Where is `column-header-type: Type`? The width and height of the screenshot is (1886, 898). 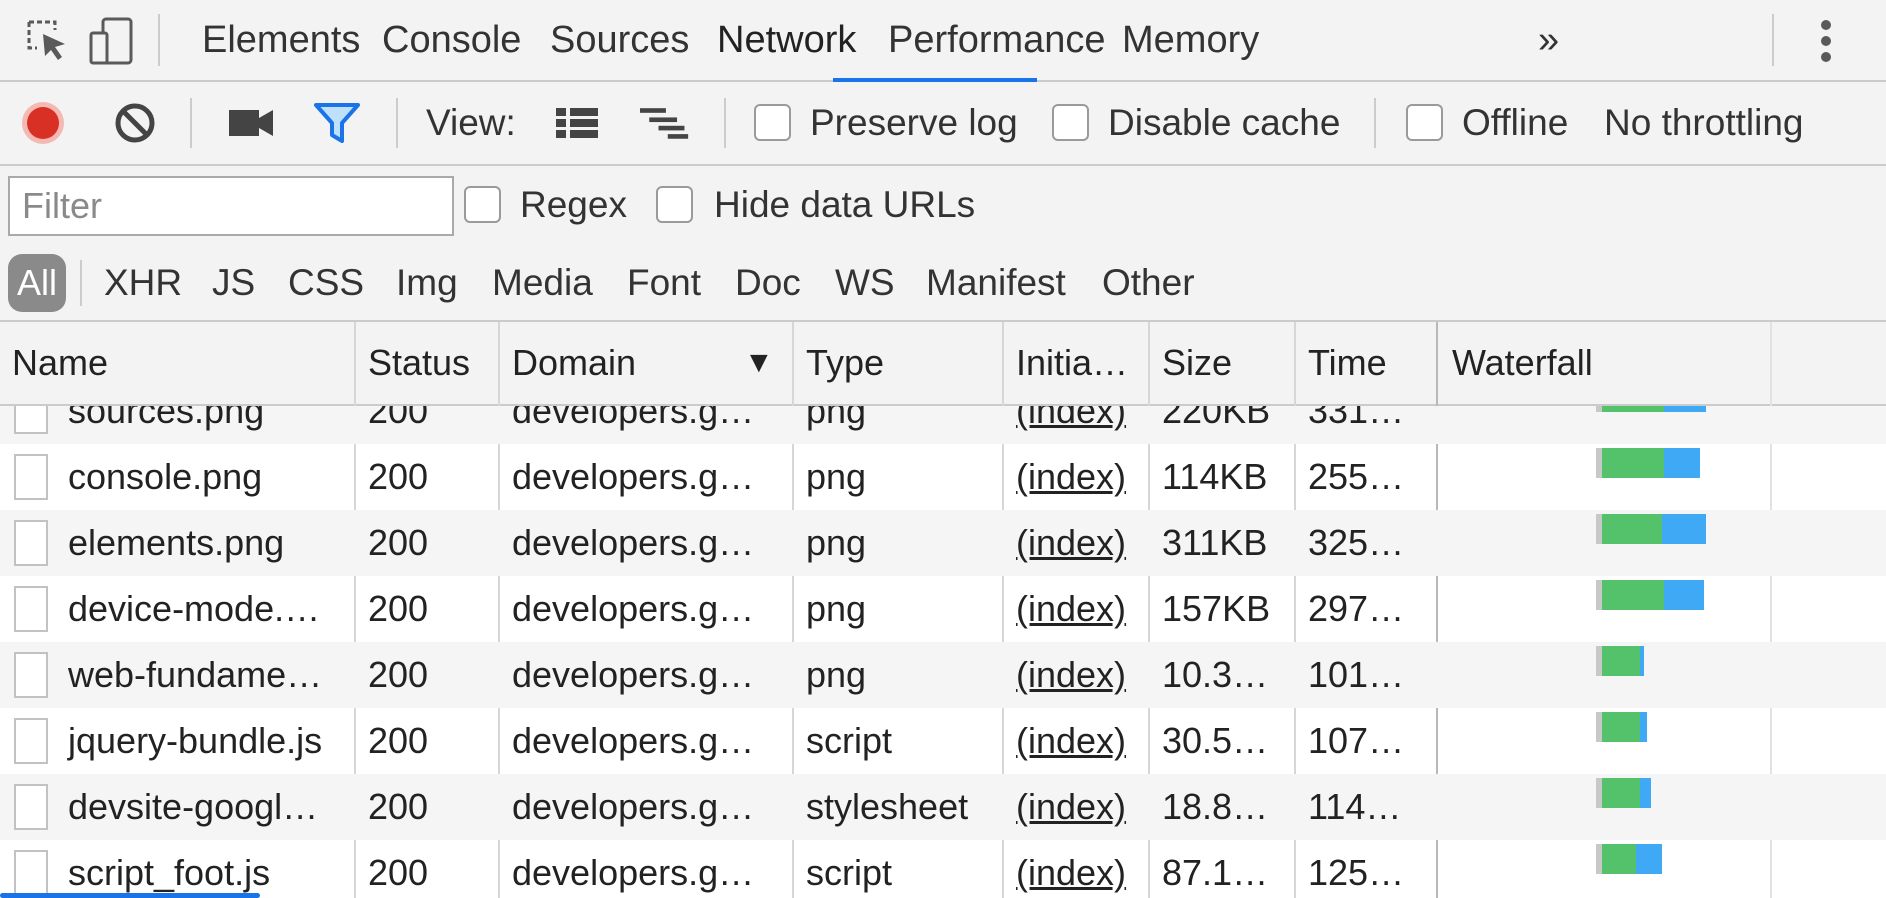
column-header-type: Type is located at coordinates (898, 363).